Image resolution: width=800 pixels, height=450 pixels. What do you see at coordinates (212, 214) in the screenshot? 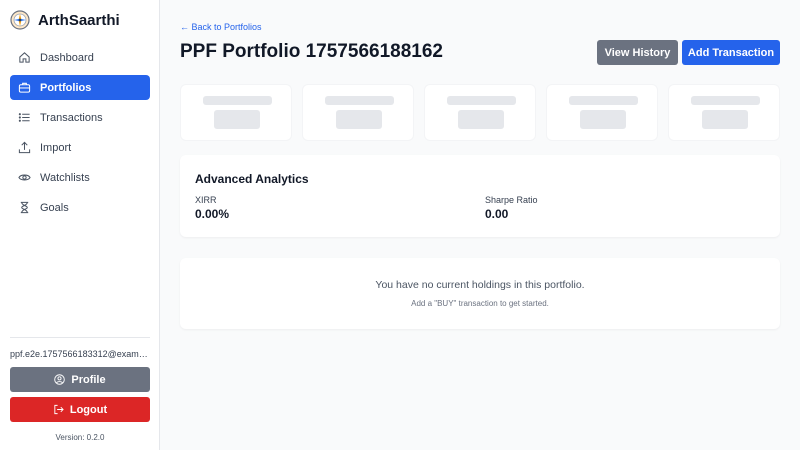
I see `xirr-value: 0.00%` at bounding box center [212, 214].